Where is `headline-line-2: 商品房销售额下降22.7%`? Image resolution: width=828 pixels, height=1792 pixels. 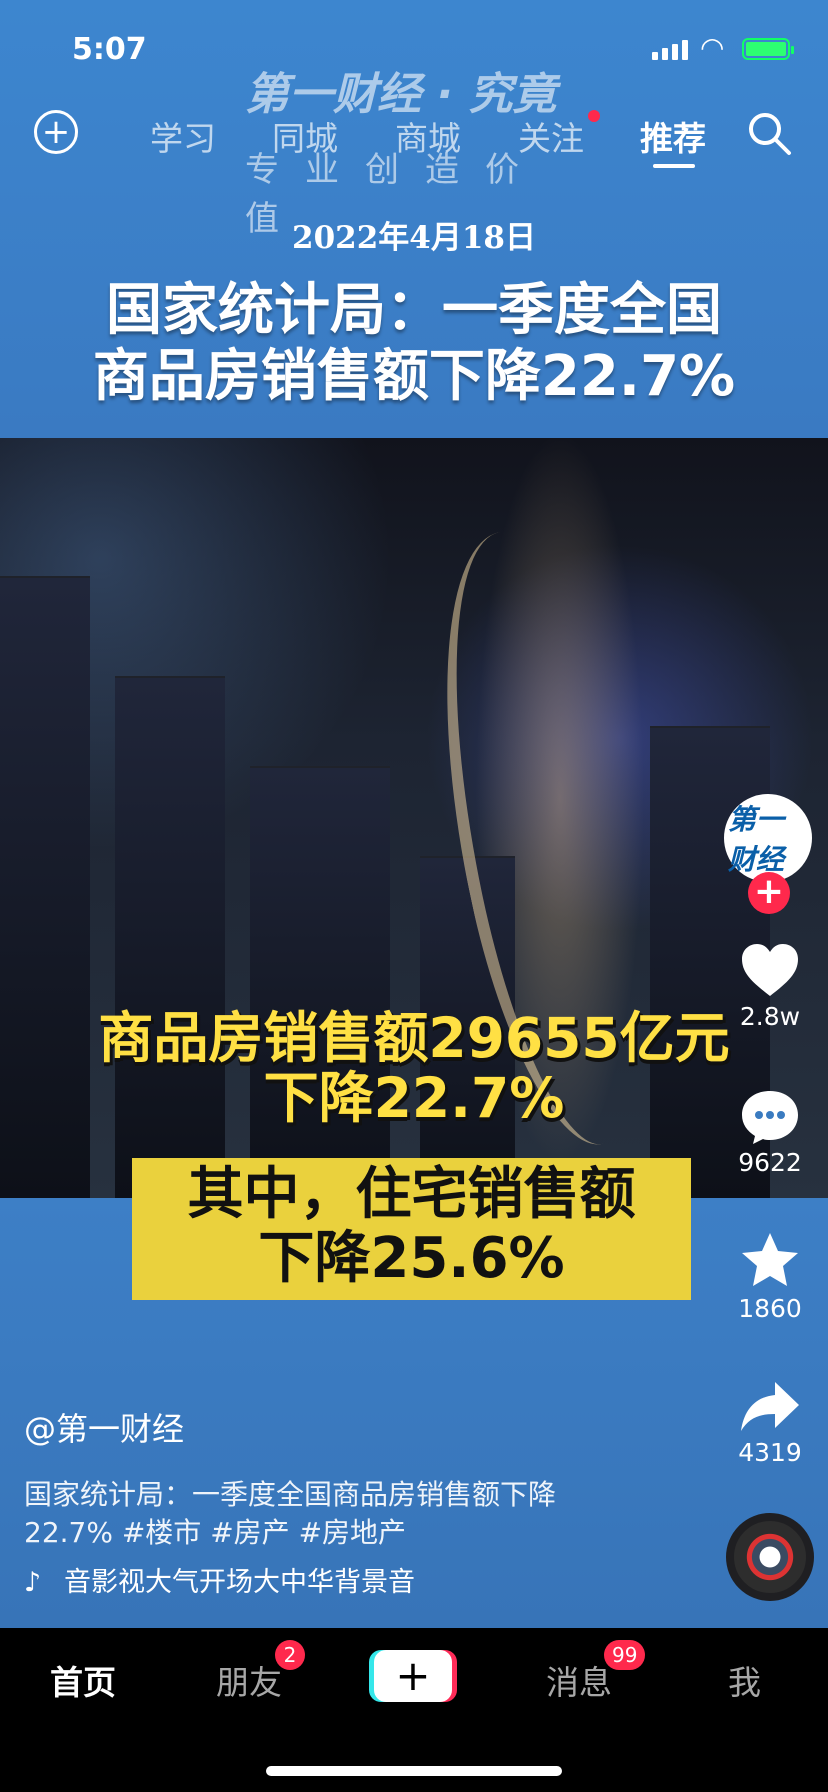
headline-line-2: 商品房销售额下降22.7% is located at coordinates (414, 376).